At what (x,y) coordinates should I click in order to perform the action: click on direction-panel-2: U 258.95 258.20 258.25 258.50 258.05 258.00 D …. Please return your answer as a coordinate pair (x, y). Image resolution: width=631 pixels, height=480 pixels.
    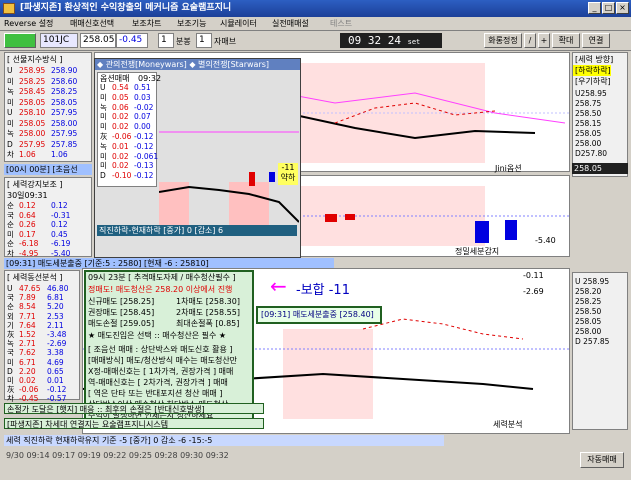
    Looking at the image, I should click on (600, 351).